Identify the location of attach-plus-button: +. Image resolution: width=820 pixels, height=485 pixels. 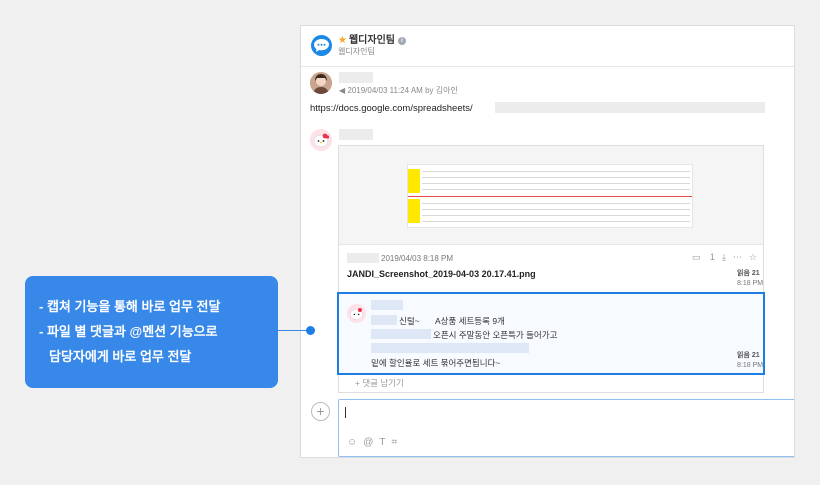
(320, 411).